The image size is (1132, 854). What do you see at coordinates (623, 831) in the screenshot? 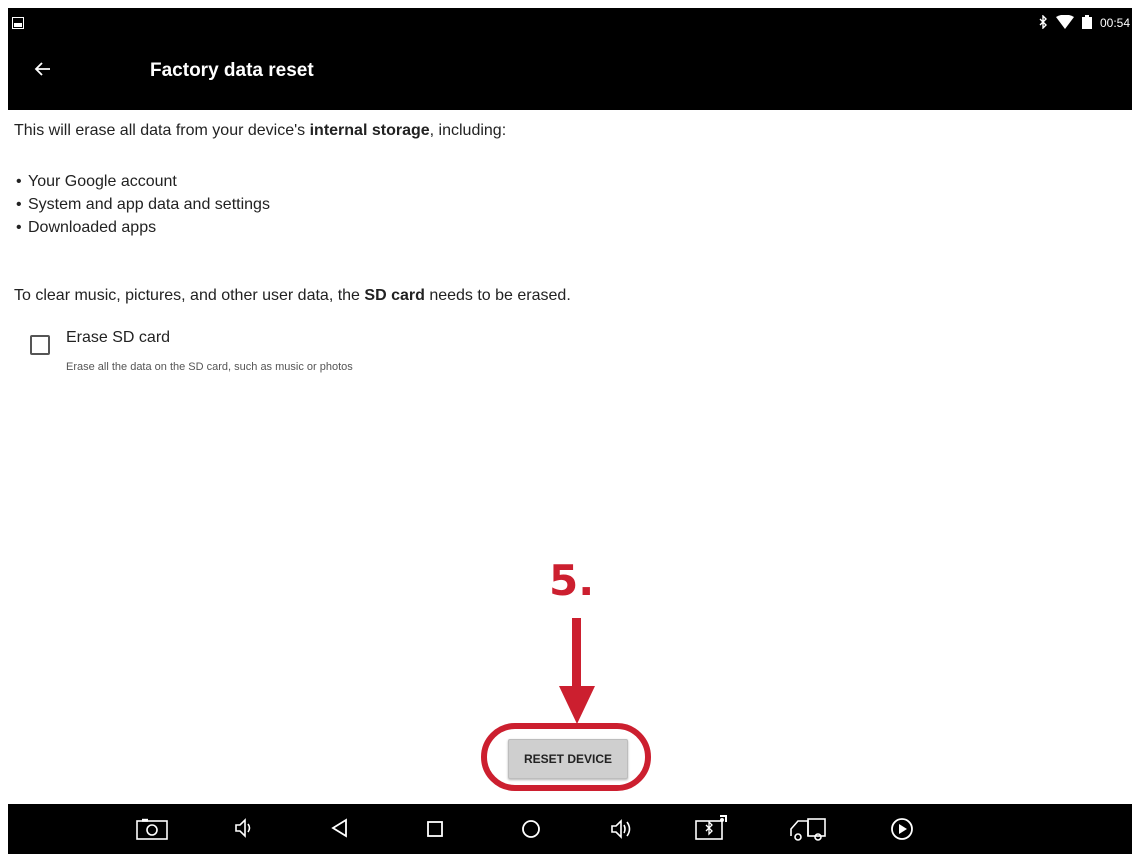
I see `volume-up-icon` at bounding box center [623, 831].